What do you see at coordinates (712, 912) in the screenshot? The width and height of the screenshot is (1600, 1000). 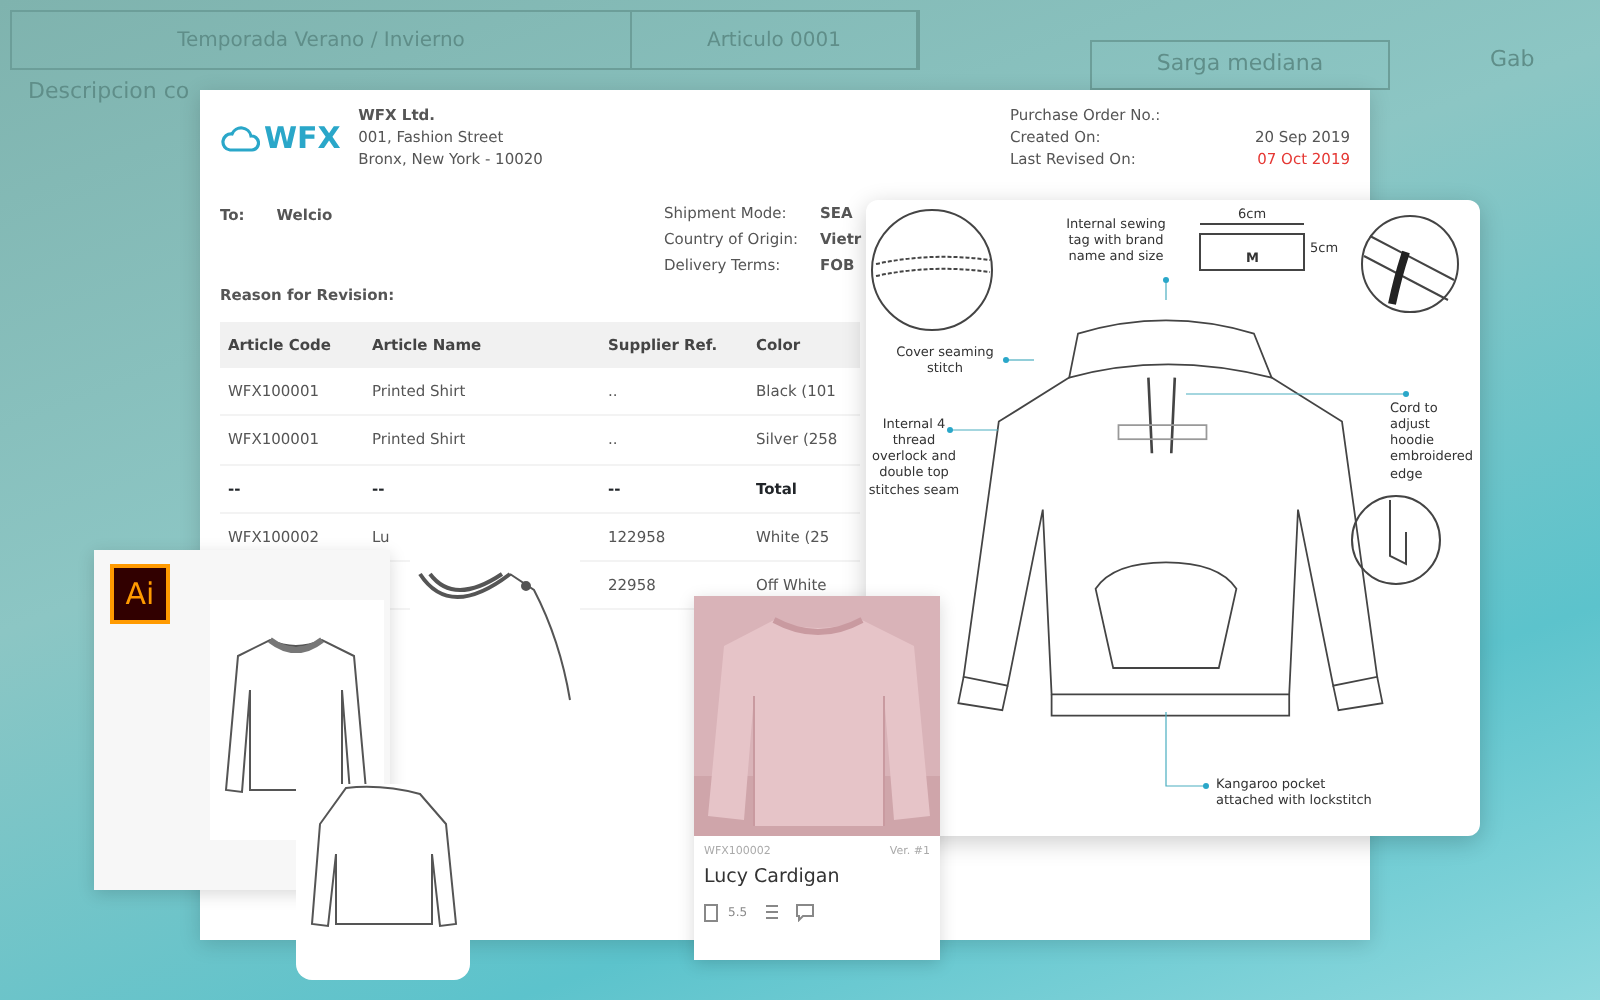 I see `document-icon` at bounding box center [712, 912].